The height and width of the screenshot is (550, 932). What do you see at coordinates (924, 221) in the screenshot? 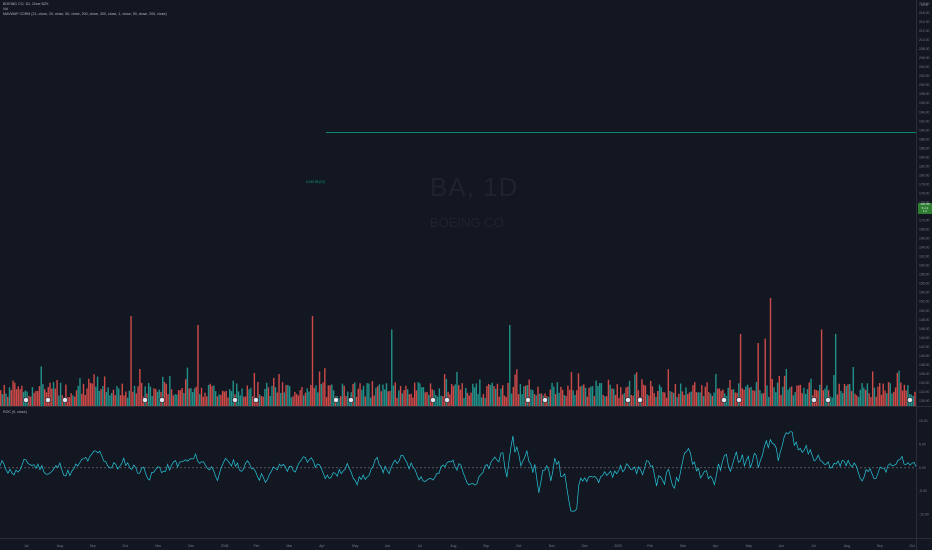
I see `price-axis-label: 170.00` at bounding box center [924, 221].